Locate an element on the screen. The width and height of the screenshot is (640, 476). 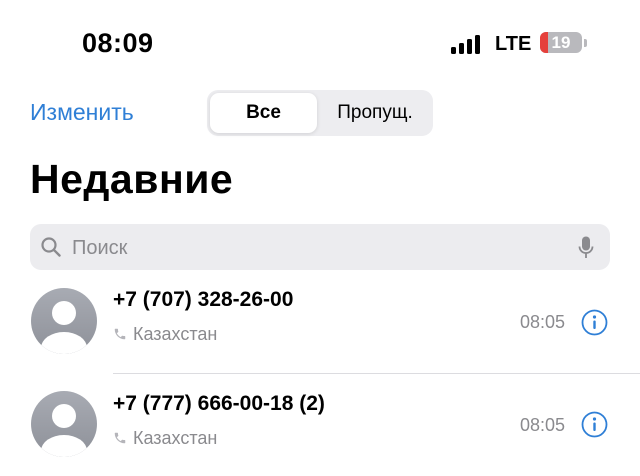
battery-level: 19 is located at coordinates (561, 42).